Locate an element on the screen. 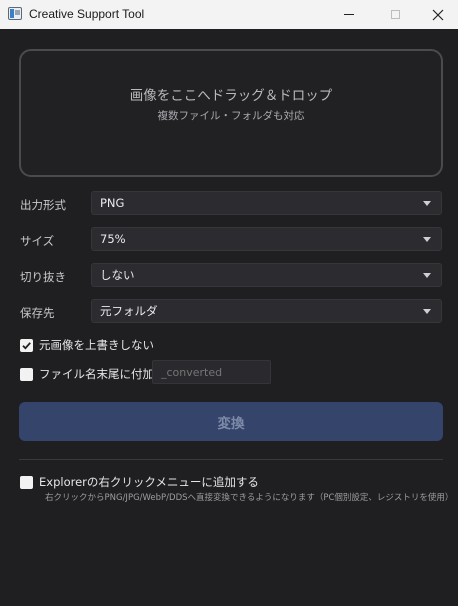  maximize-icon is located at coordinates (395, 14).